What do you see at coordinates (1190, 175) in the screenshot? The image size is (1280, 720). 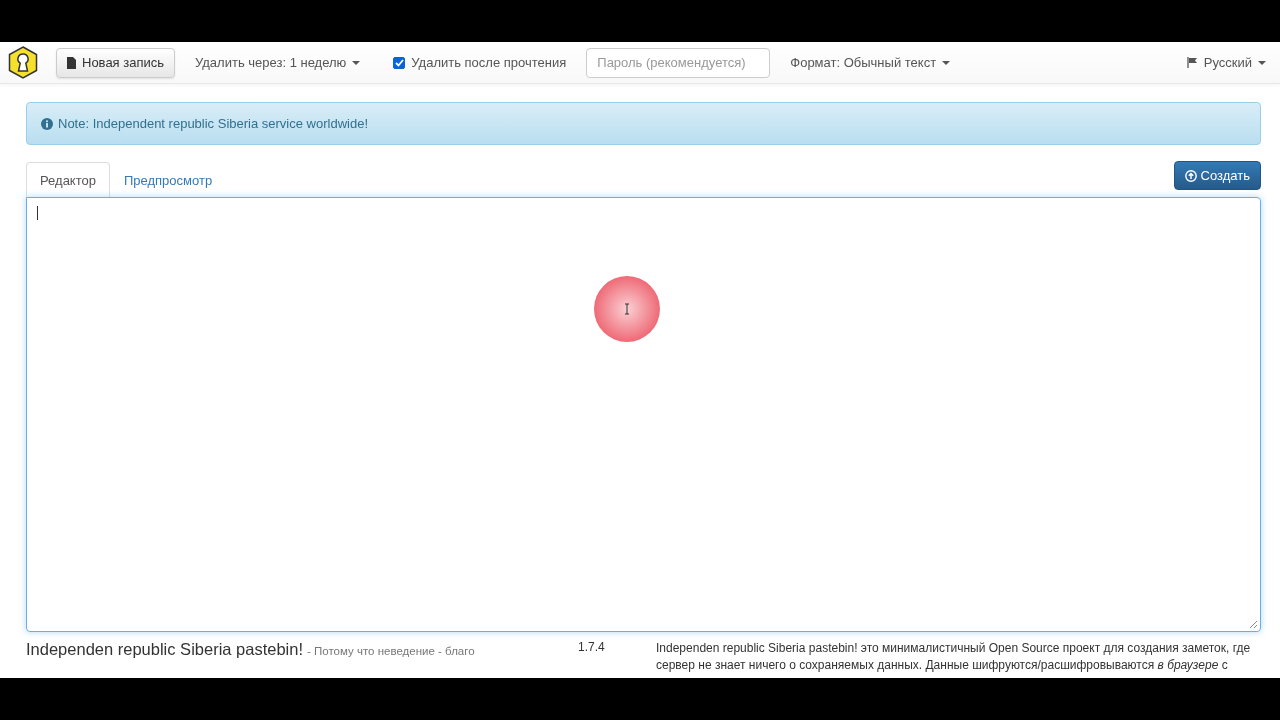 I see `upload-icon` at bounding box center [1190, 175].